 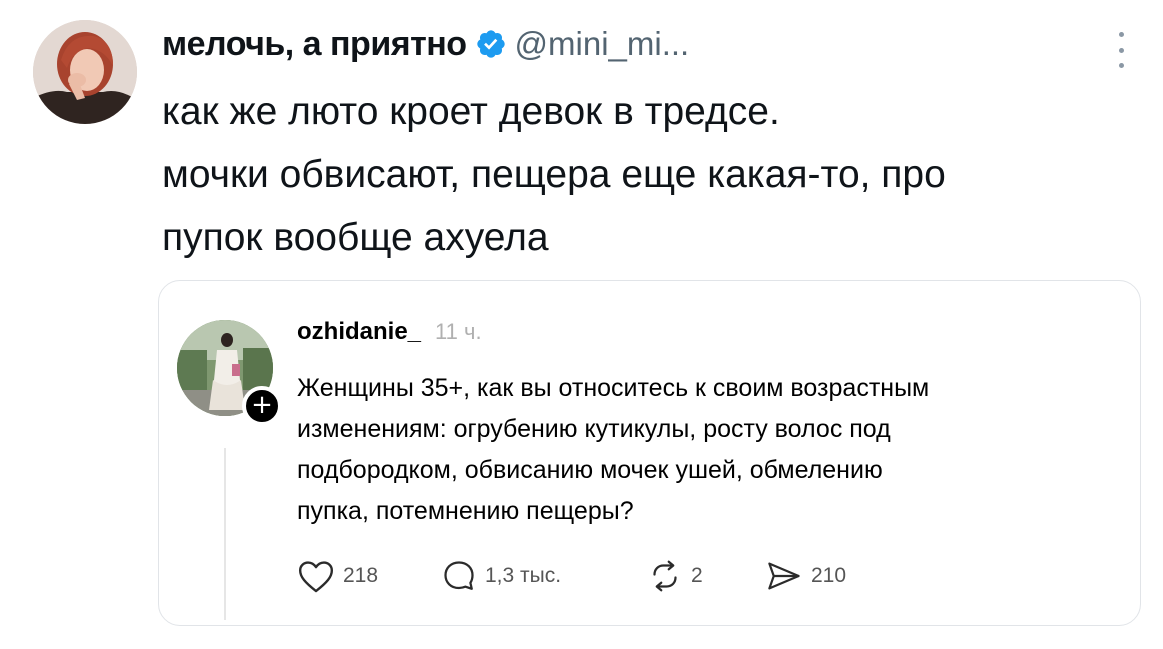 What do you see at coordinates (458, 331) in the screenshot?
I see `quoted-post-time: 11 ч.` at bounding box center [458, 331].